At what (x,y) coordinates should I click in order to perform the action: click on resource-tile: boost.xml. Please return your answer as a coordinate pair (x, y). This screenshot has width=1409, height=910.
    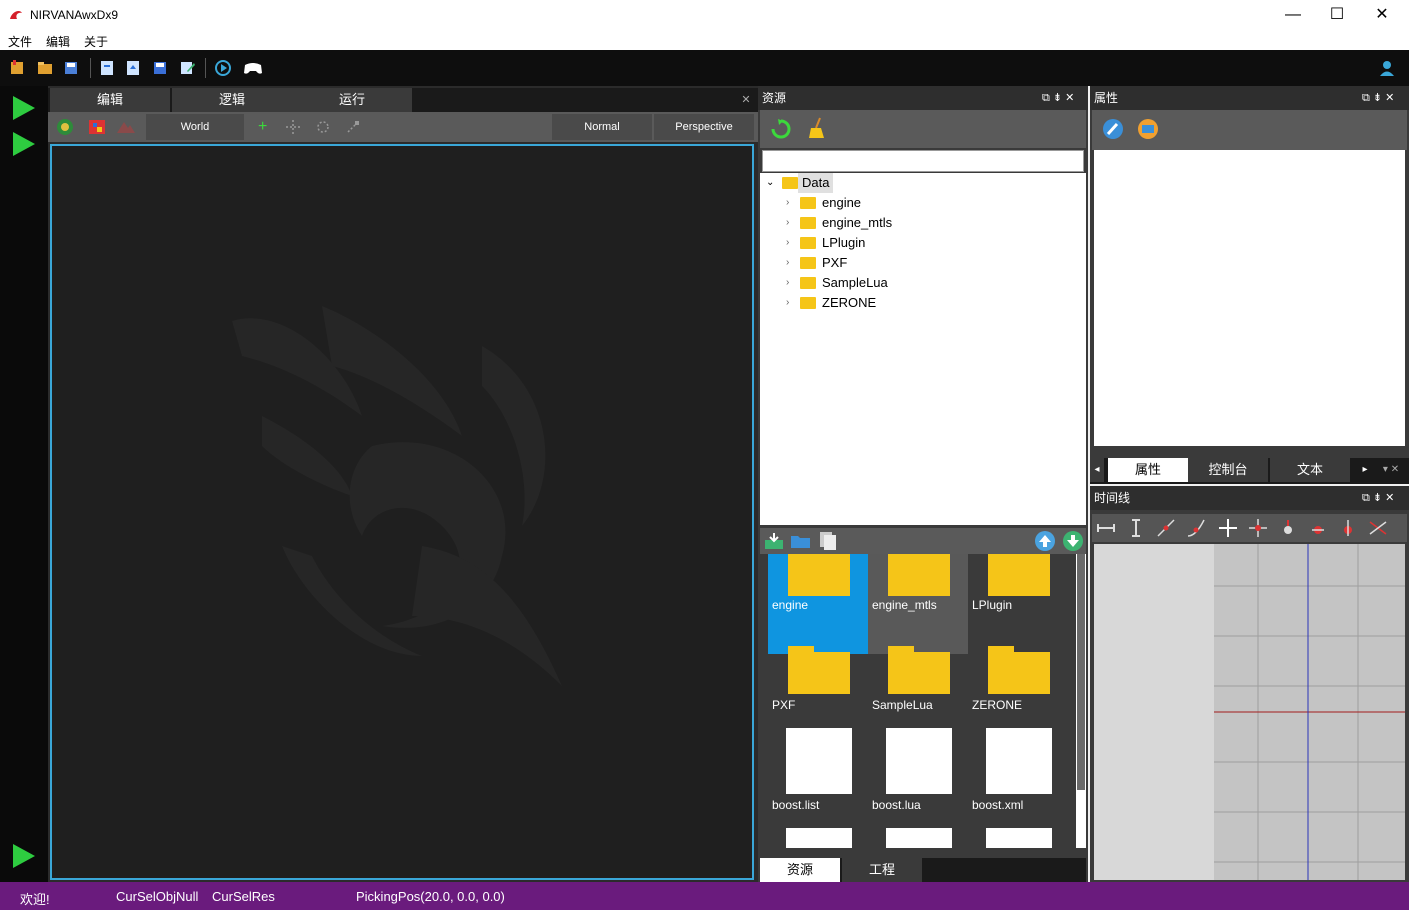
    Looking at the image, I should click on (1018, 778).